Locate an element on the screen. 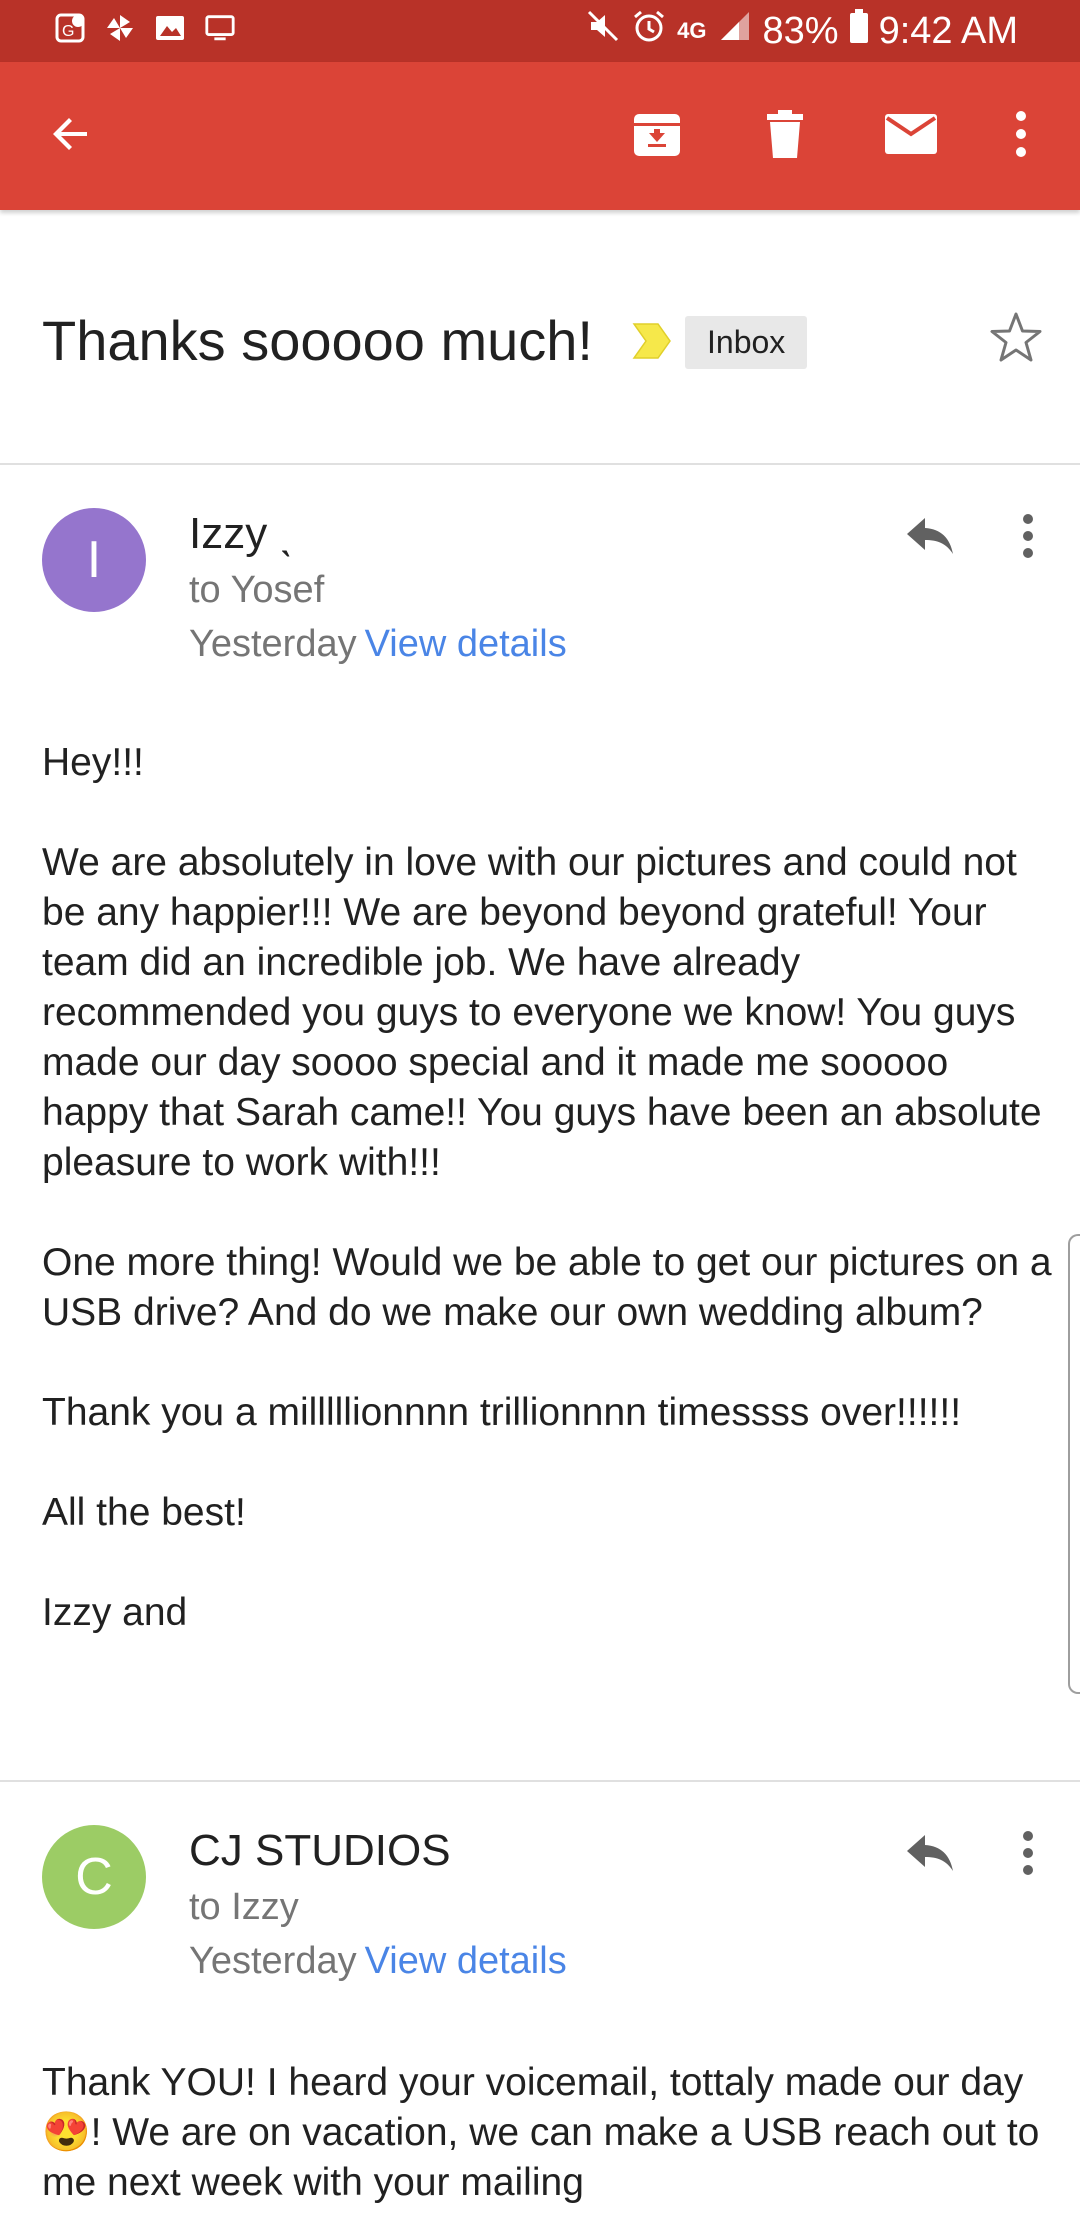 The width and height of the screenshot is (1080, 2220). star-icon is located at coordinates (1016, 340).